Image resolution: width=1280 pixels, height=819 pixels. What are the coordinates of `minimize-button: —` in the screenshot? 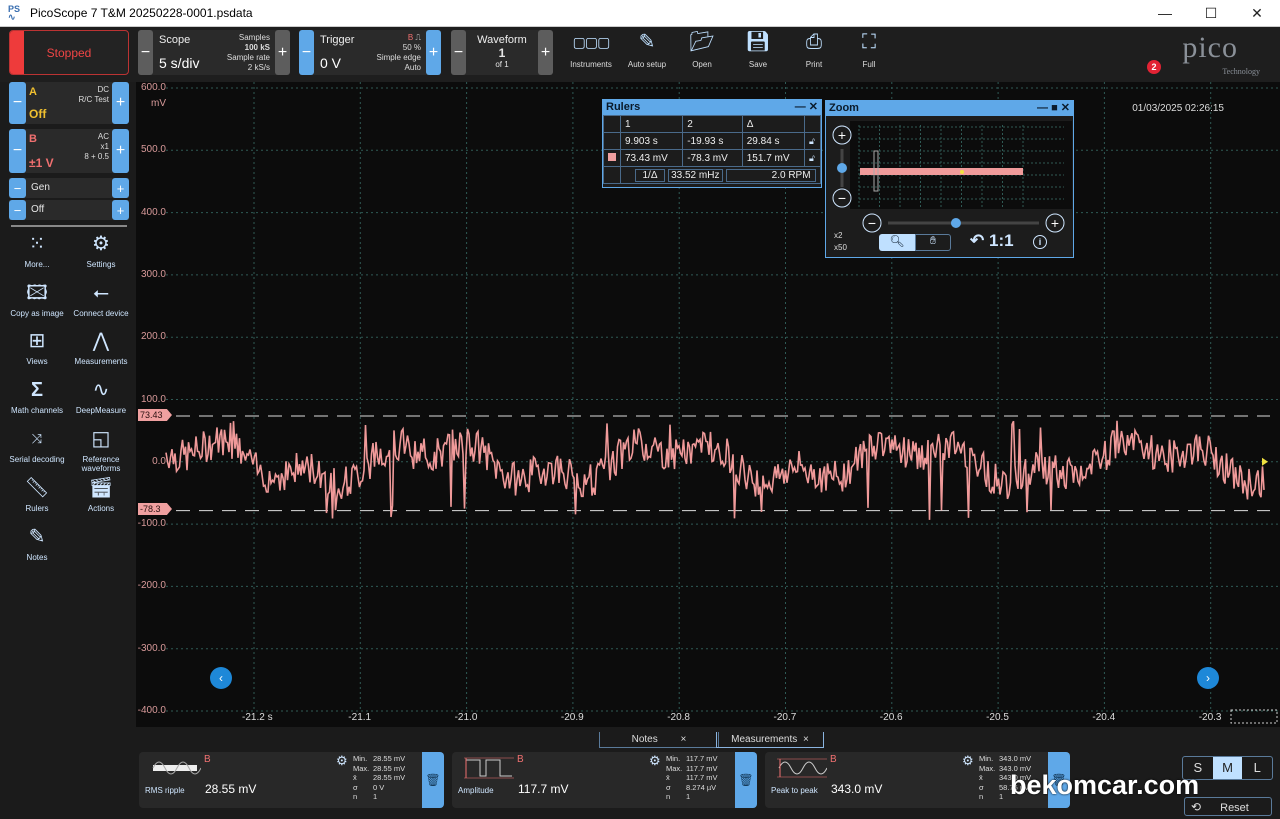 It's located at (1165, 13).